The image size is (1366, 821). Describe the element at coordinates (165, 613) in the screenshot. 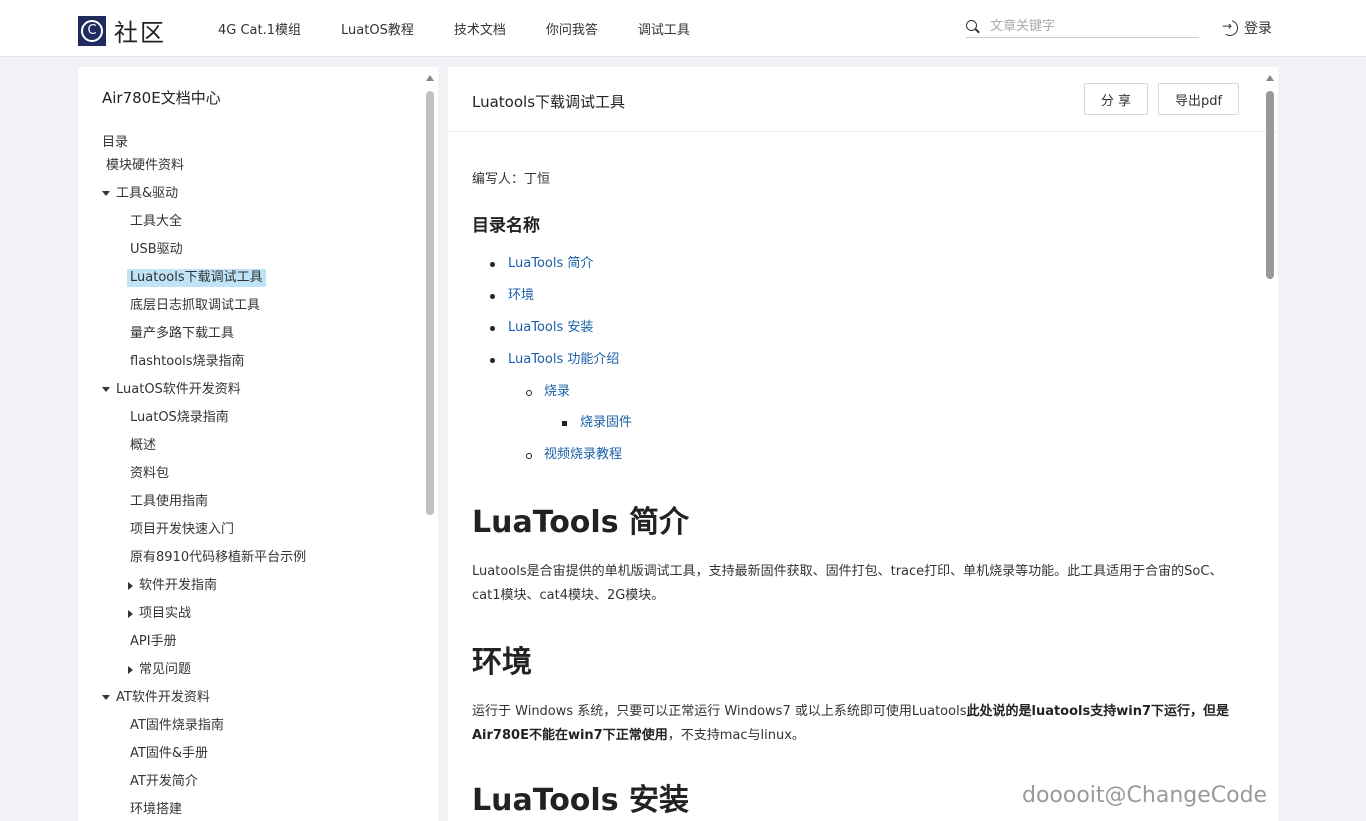

I see `sidebar-item-label: 项目实战` at that location.